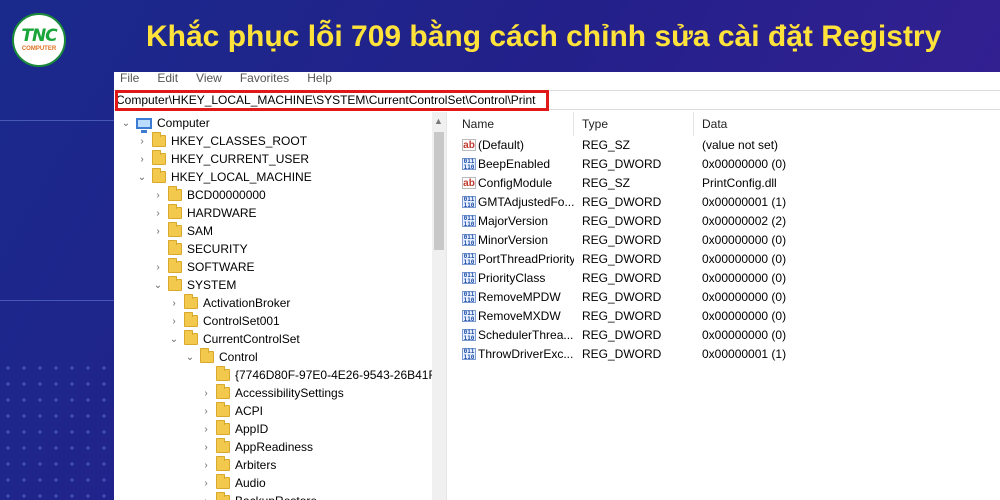  Describe the element at coordinates (233, 483) in the screenshot. I see `tree-item: › Audio` at that location.